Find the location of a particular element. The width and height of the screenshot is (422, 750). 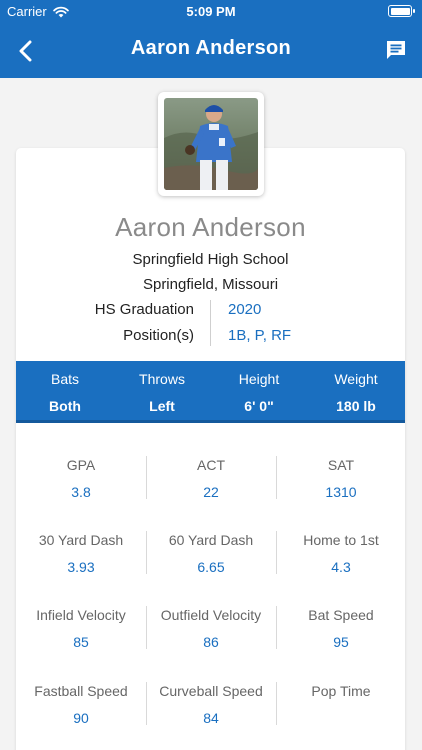

stat-value: 6.65 is located at coordinates (211, 567).